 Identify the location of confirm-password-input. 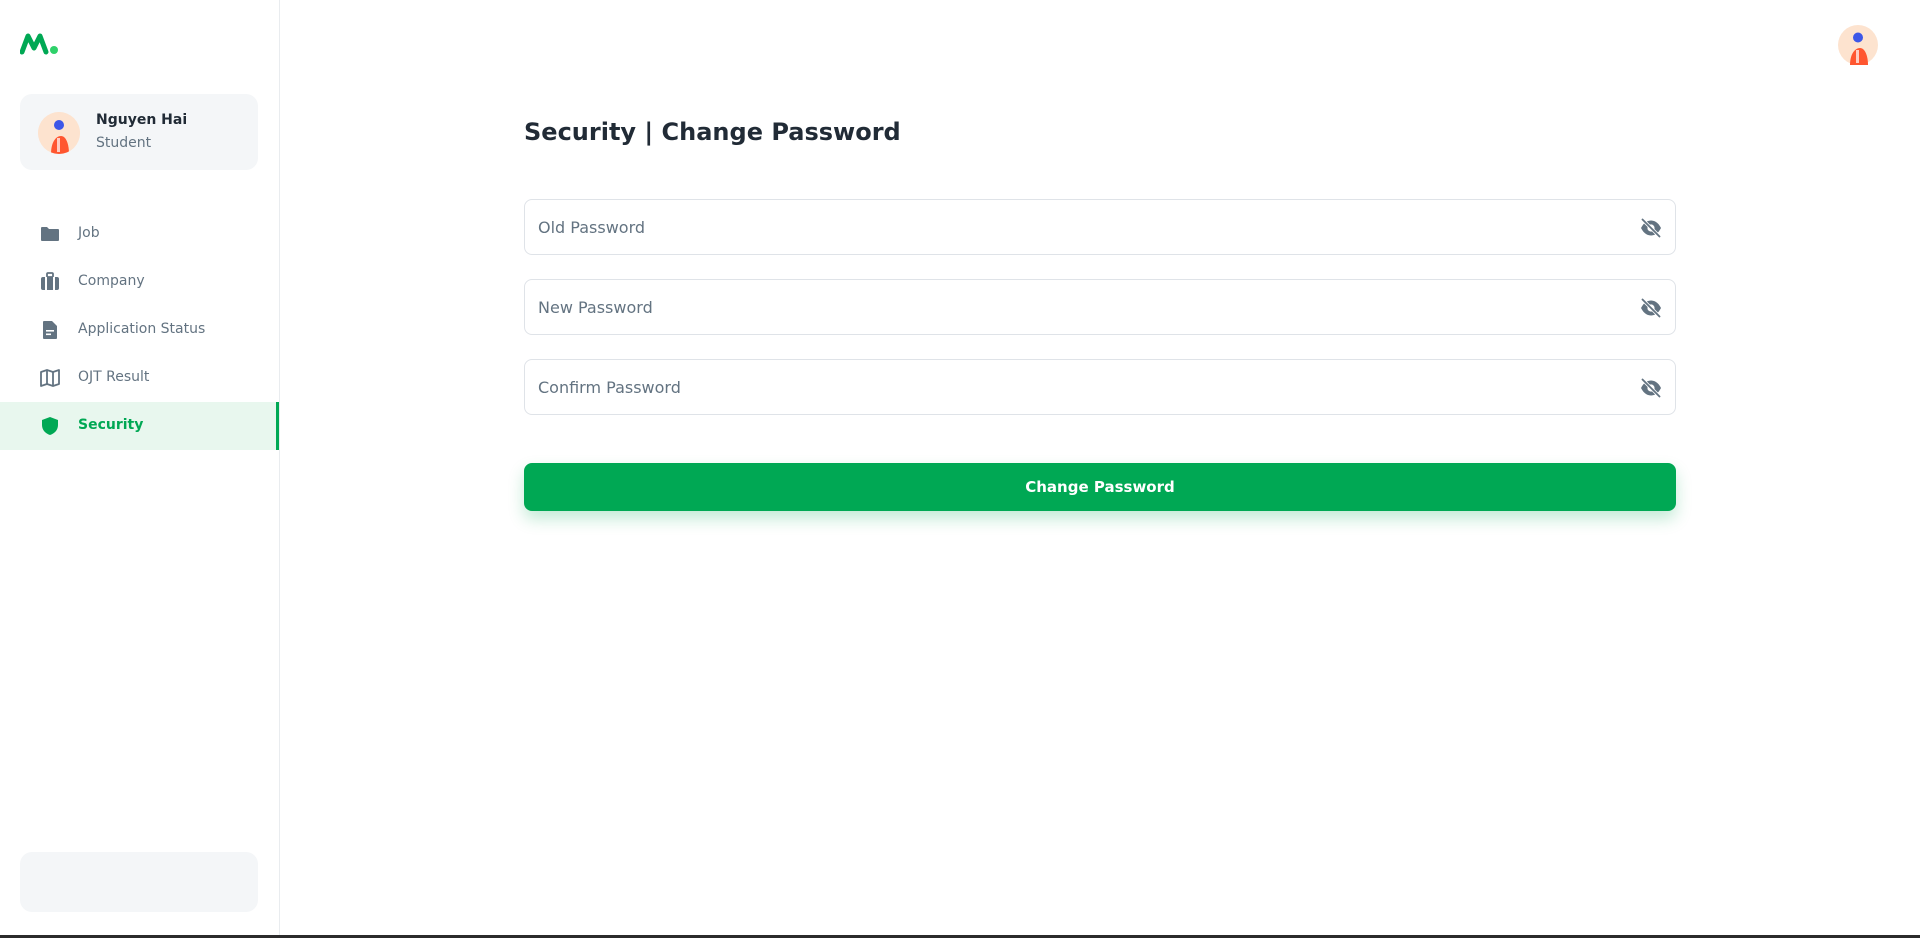
(1078, 387).